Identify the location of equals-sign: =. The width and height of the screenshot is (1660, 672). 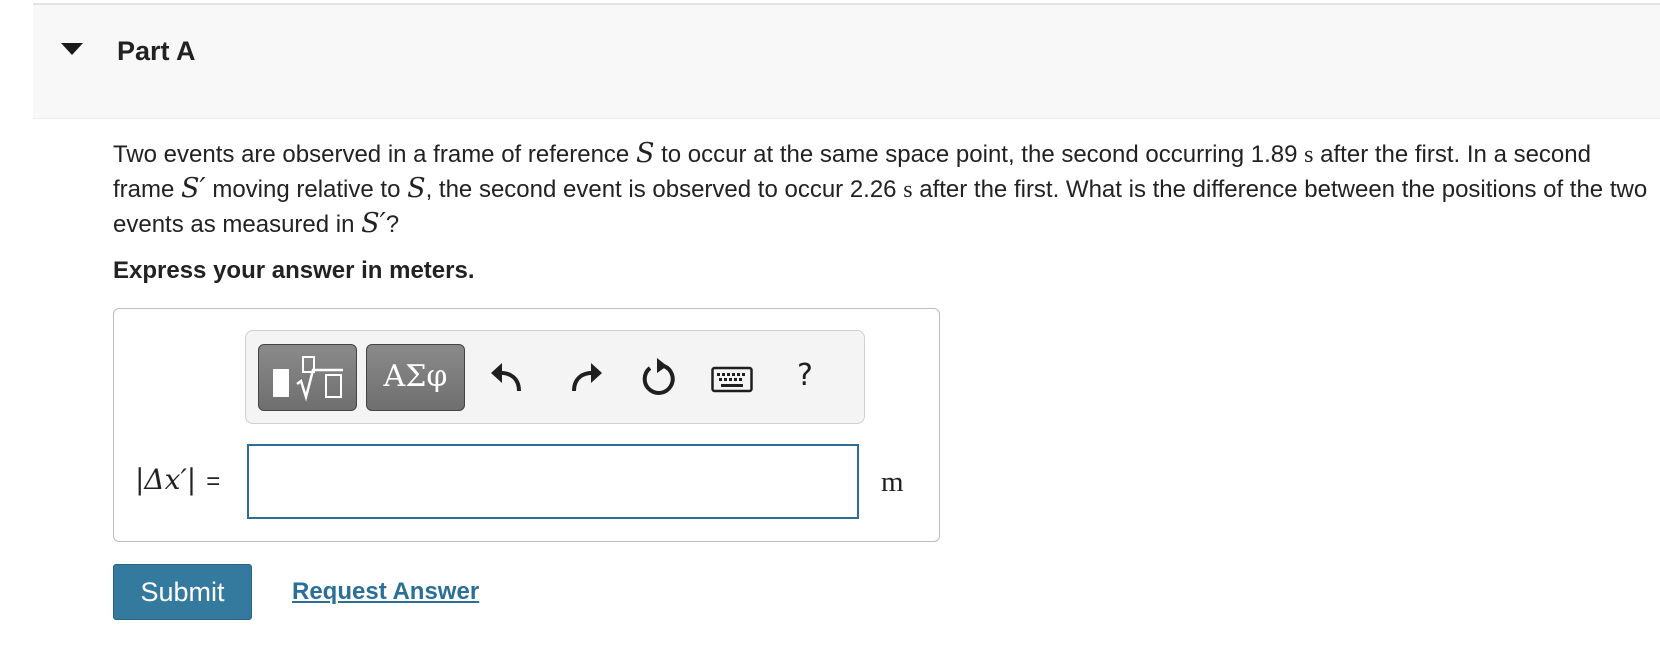
(213, 481).